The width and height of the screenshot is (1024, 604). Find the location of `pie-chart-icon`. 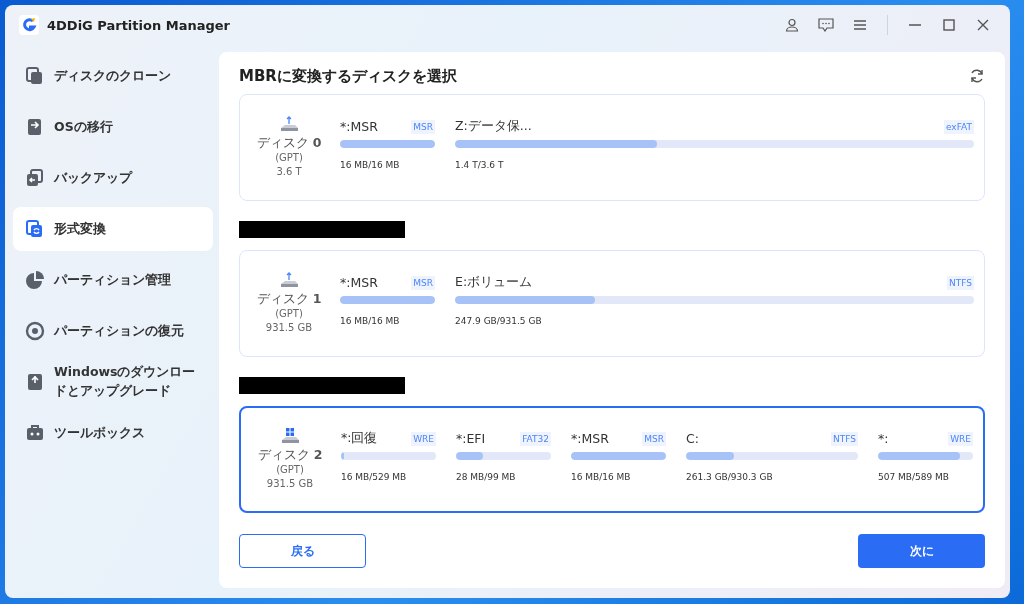

pie-chart-icon is located at coordinates (35, 280).